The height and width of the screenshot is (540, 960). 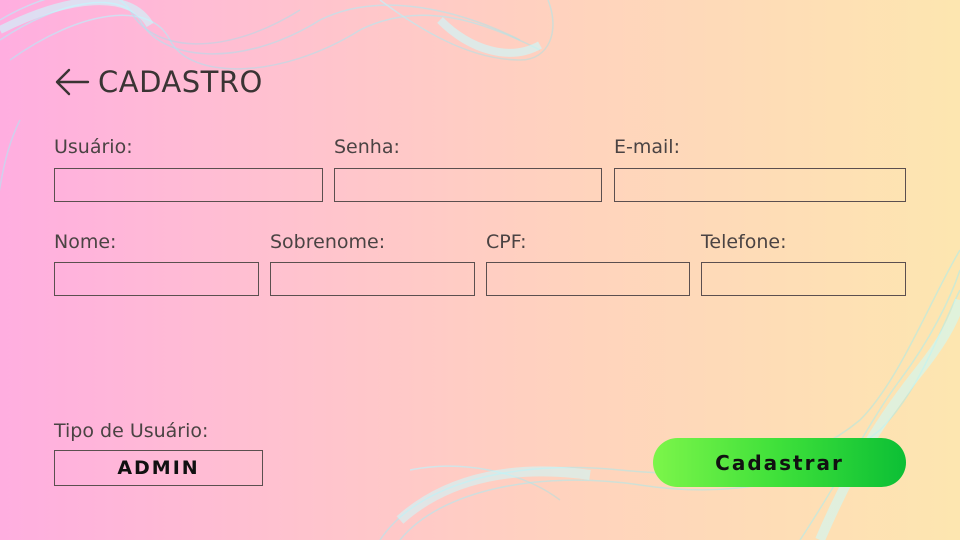 I want to click on username-label: Usuário:, so click(x=93, y=147).